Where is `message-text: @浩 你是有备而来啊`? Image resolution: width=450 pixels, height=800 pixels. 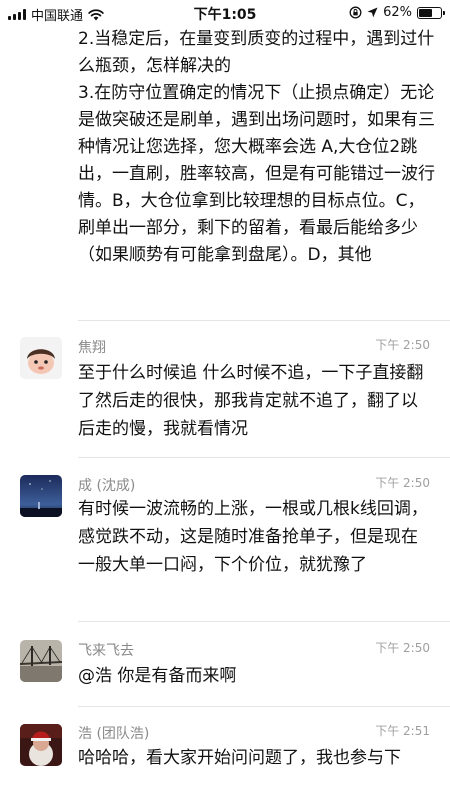 message-text: @浩 你是有备而来啊 is located at coordinates (157, 676).